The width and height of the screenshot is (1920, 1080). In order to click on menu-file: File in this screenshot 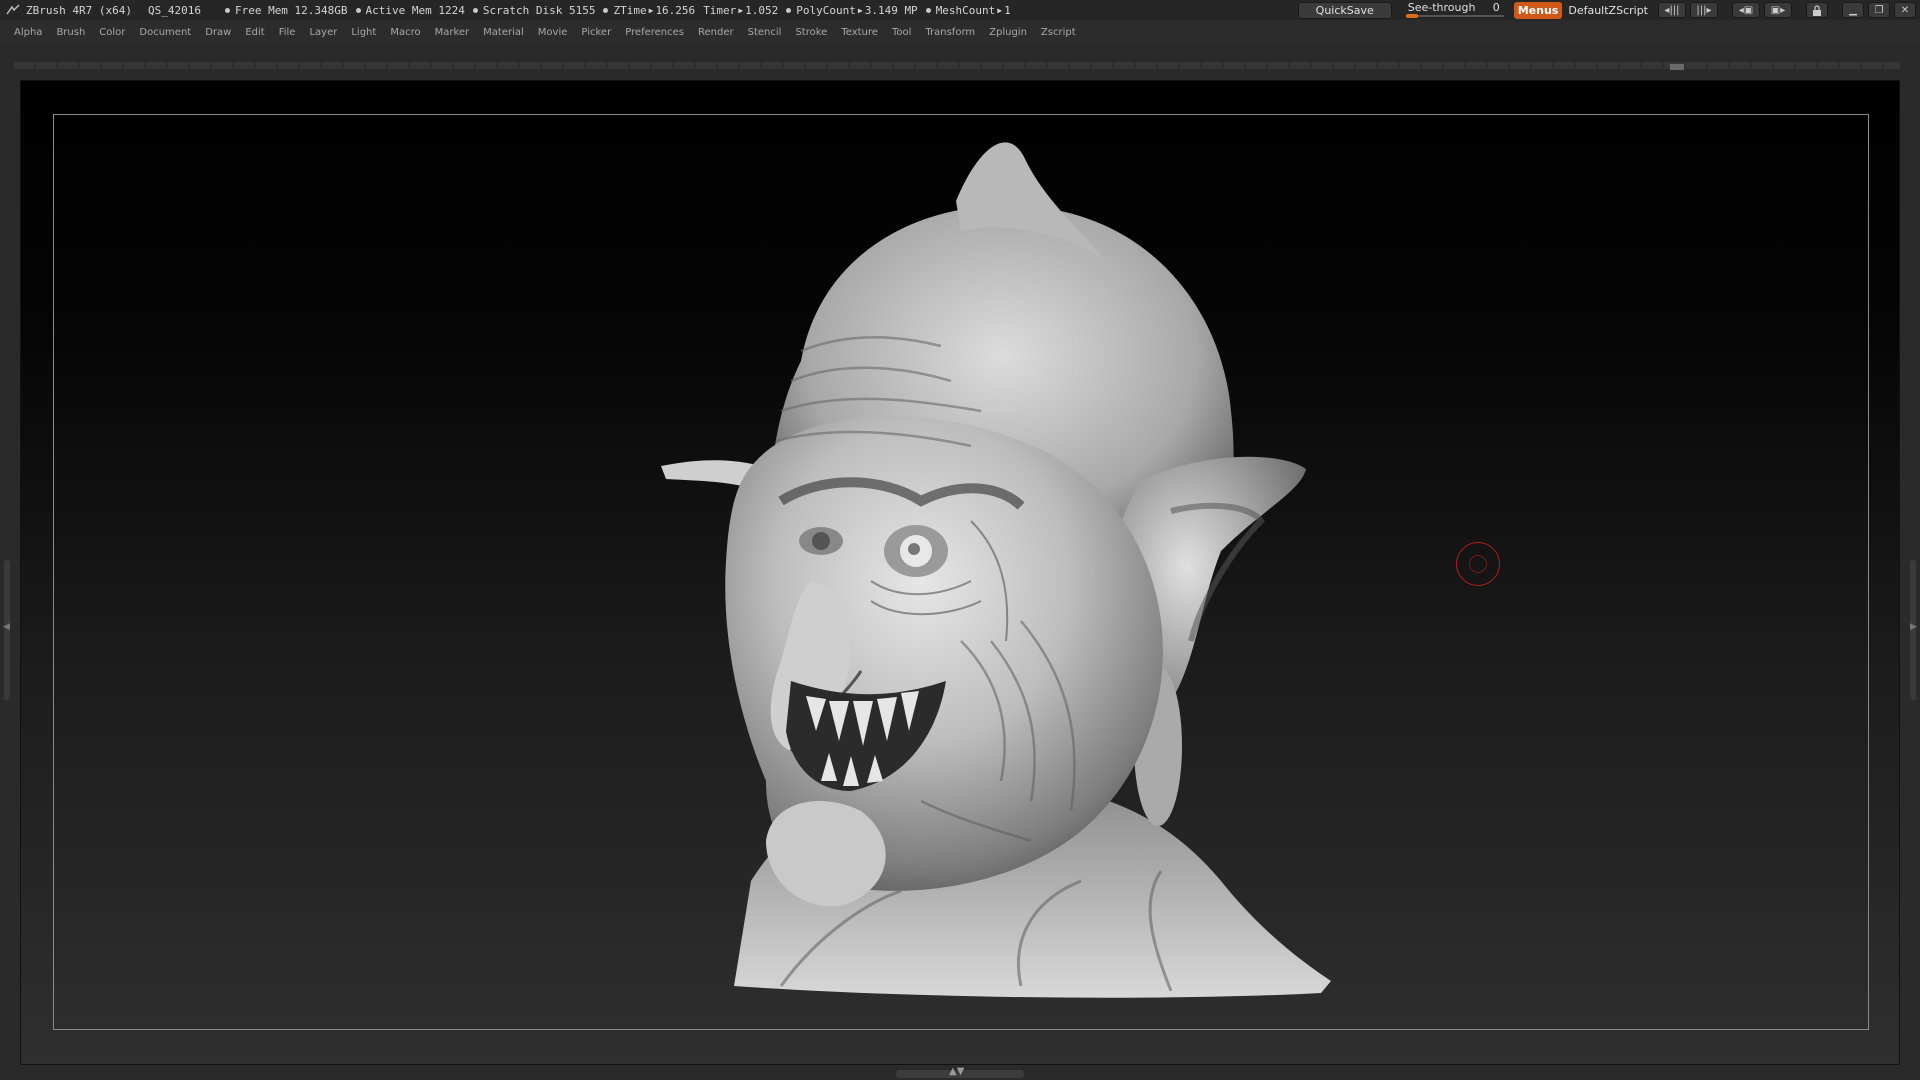, I will do `click(287, 32)`.